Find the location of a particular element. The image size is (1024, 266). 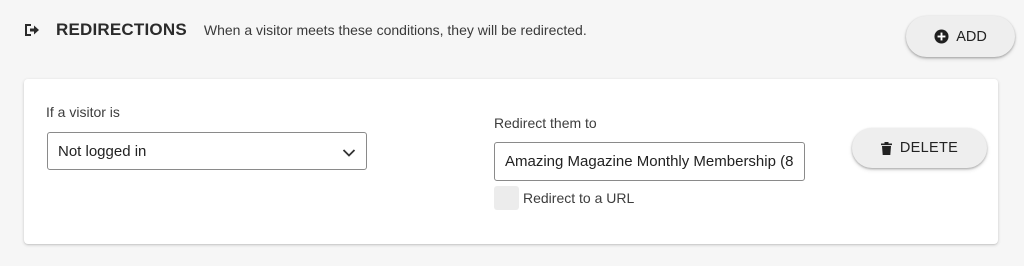

delete-button-label: DELETE is located at coordinates (929, 148).